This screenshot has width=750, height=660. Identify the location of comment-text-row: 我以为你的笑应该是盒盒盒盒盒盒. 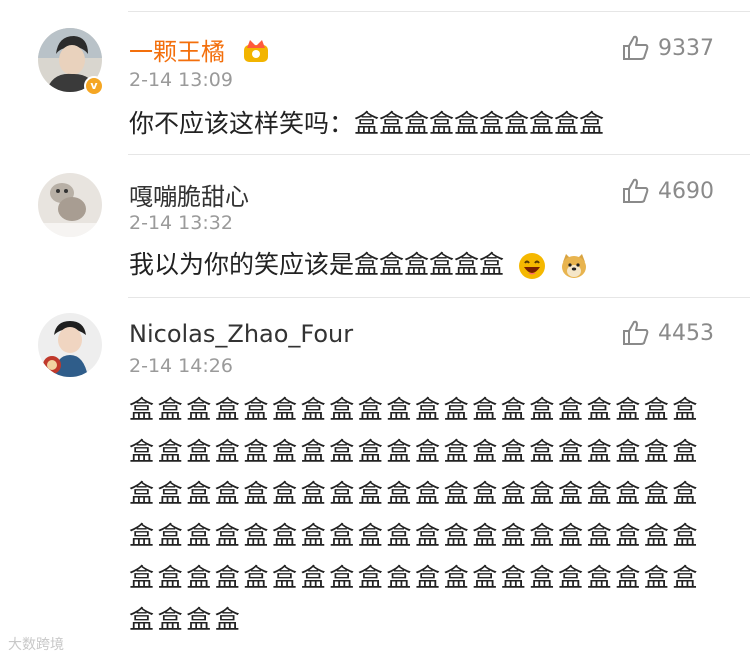
(358, 264).